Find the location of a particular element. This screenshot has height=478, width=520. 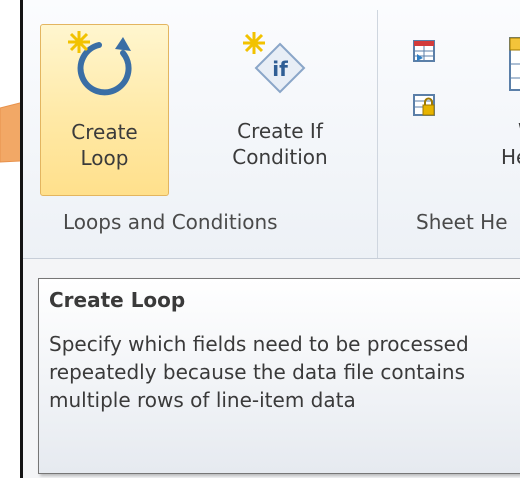

create-if-label-line1: Create If is located at coordinates (280, 131).